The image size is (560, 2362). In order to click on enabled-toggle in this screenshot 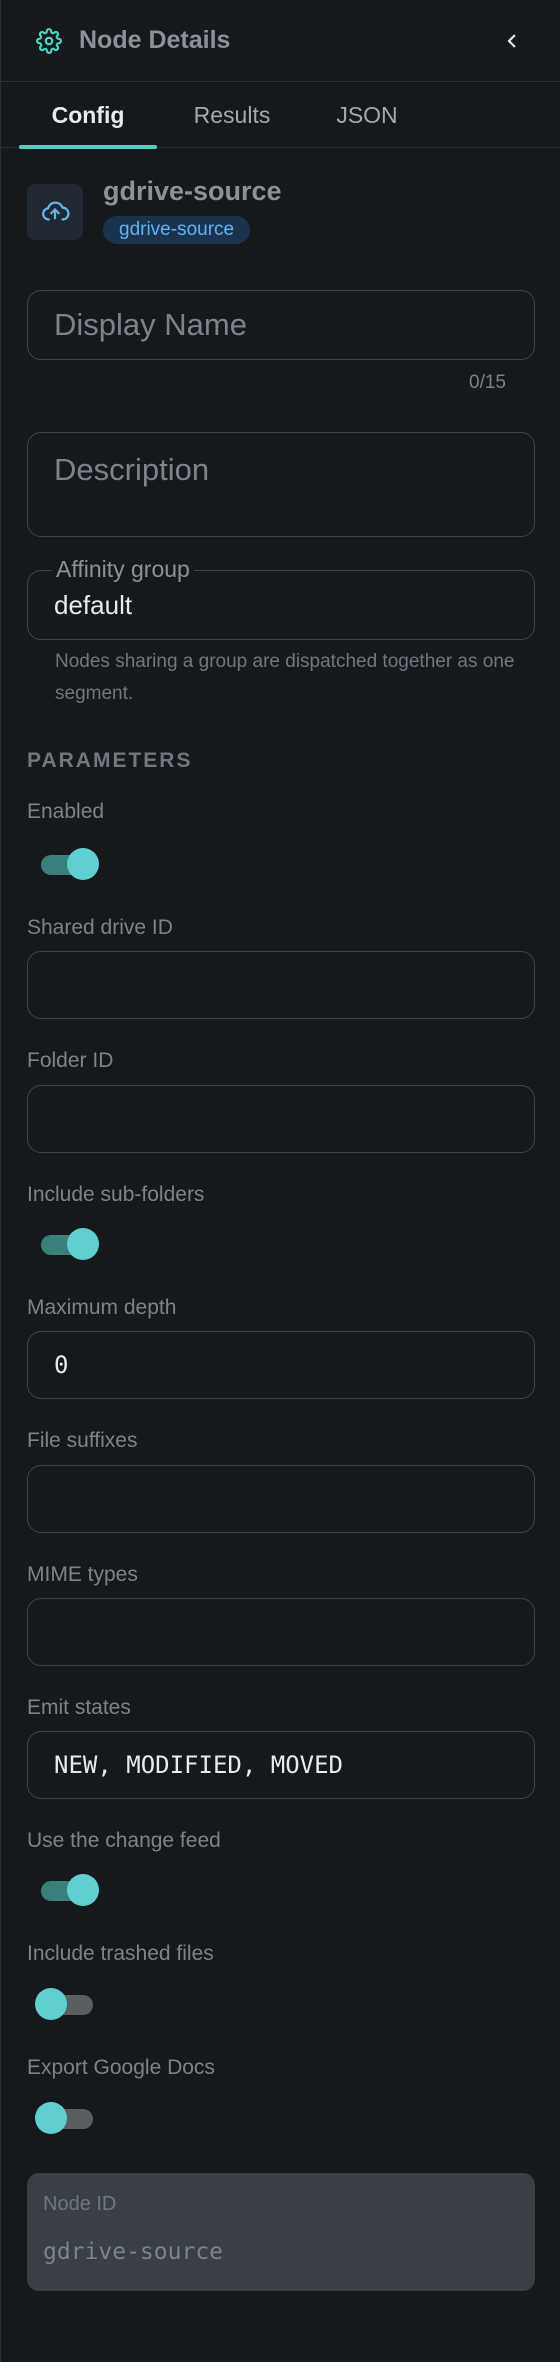, I will do `click(67, 864)`.